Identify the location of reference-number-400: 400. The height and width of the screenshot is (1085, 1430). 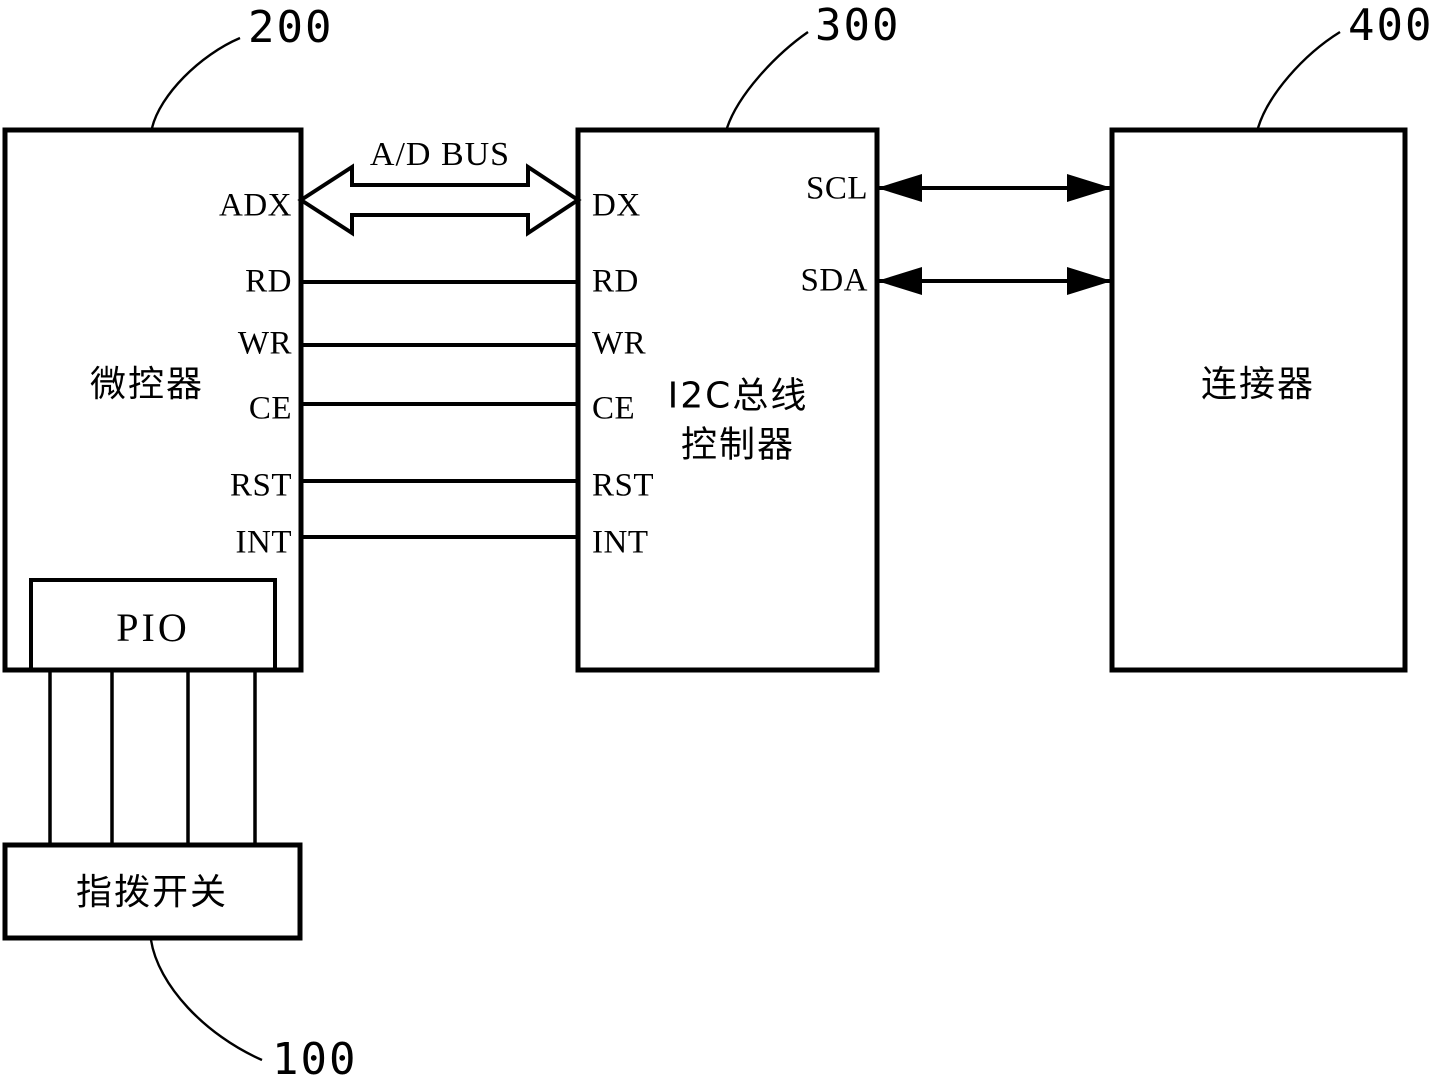
(1389, 25).